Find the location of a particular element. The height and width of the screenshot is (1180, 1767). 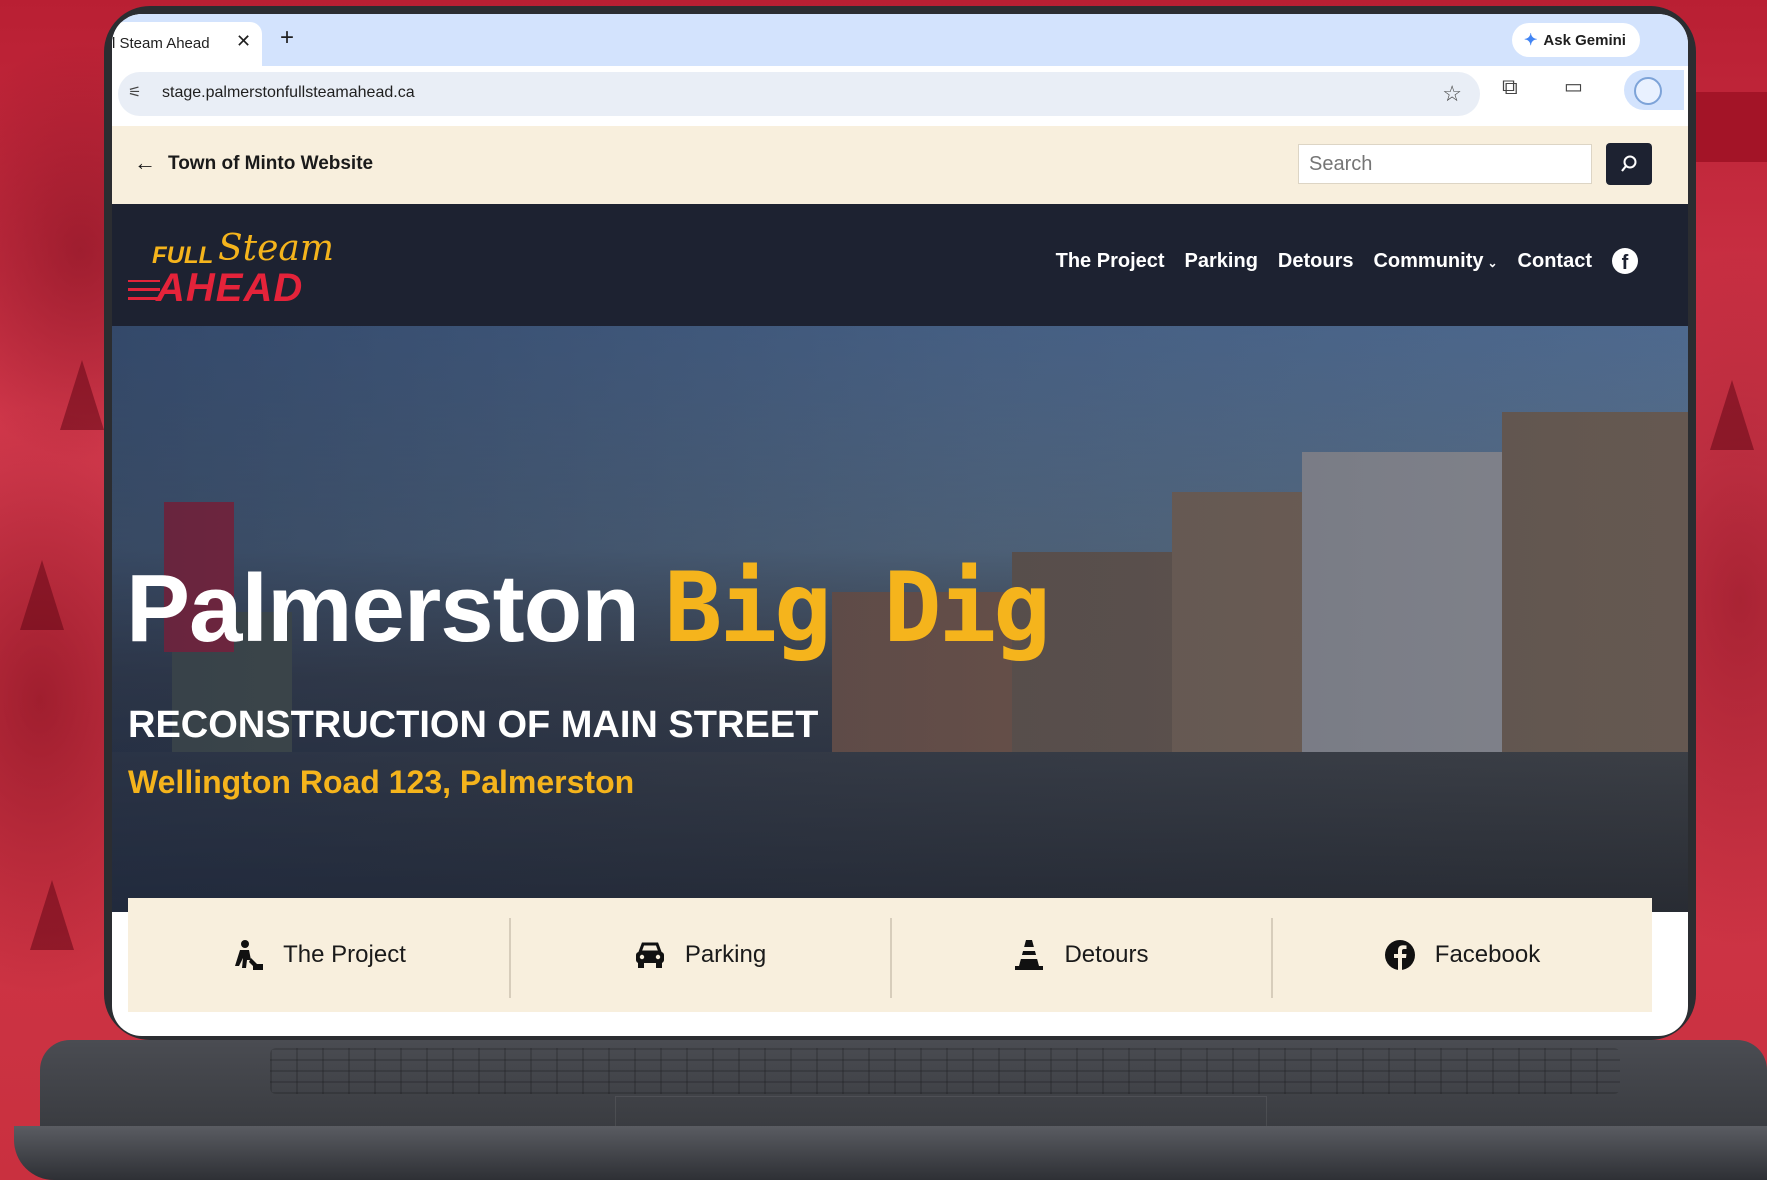

browser-toolbar: ⚟ stage.palmerstonfullsteamahead.ca ☆ is located at coordinates (900, 96).